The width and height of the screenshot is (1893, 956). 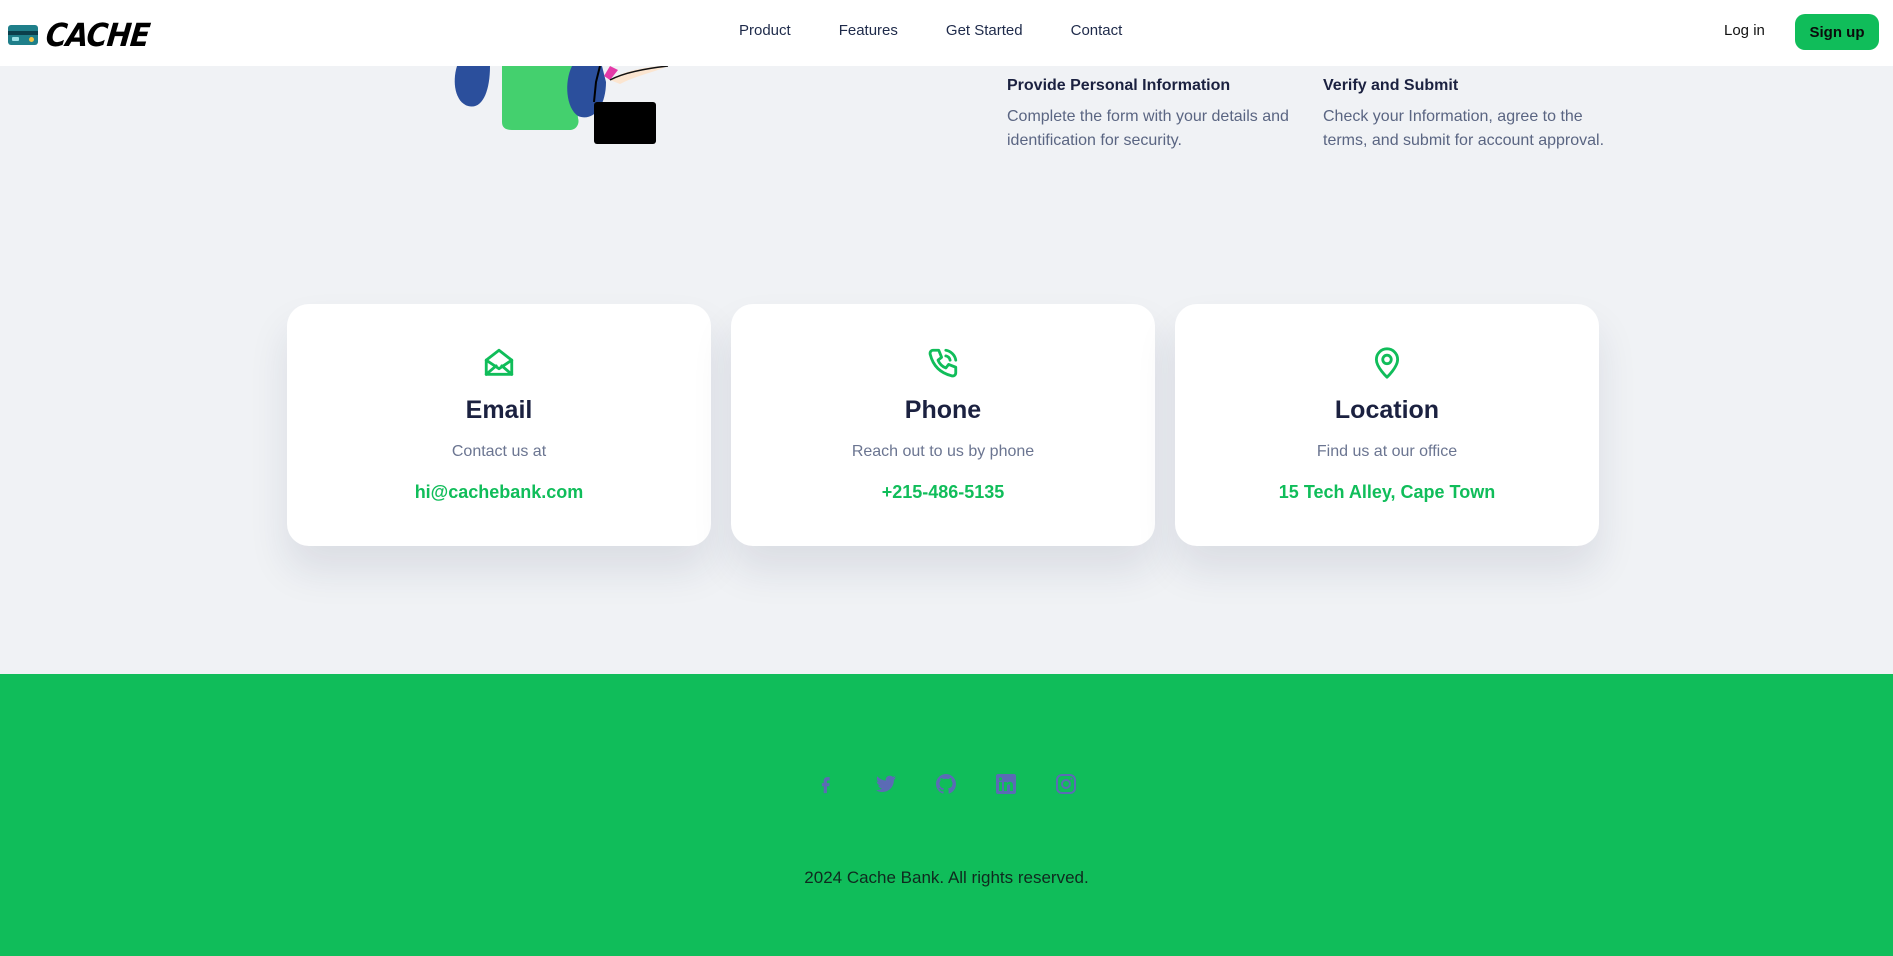 I want to click on copyright-text: 2024 Cache Bank. All rights reserved., so click(x=946, y=877).